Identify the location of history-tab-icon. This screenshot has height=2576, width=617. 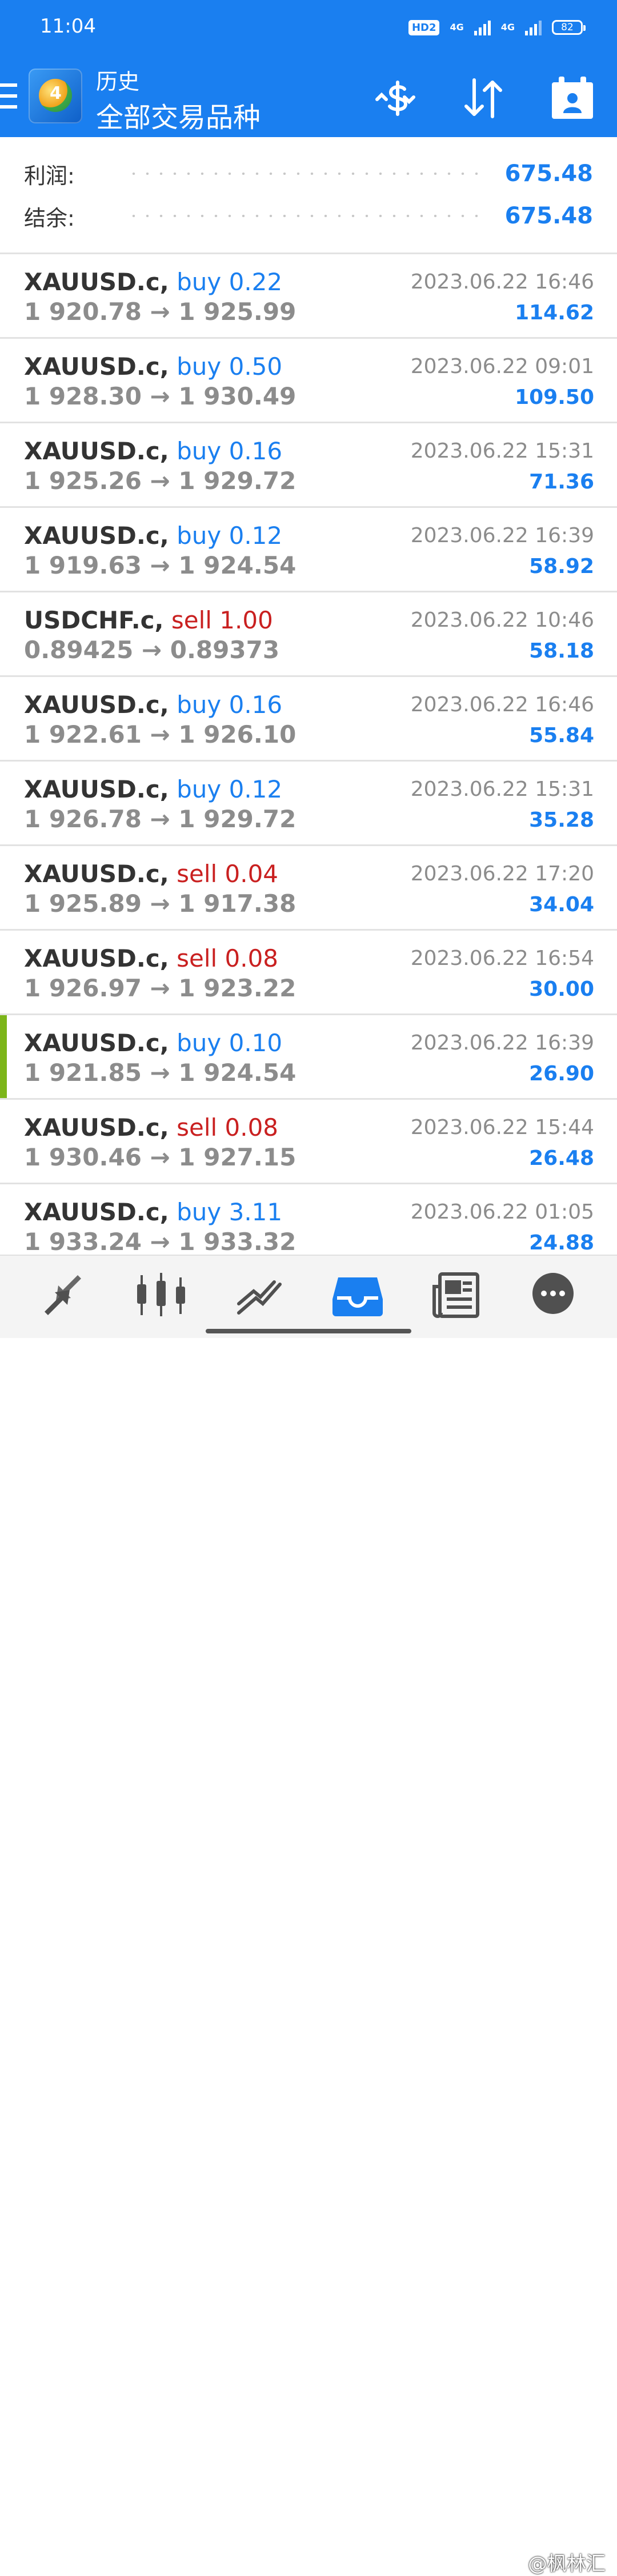
(357, 1295).